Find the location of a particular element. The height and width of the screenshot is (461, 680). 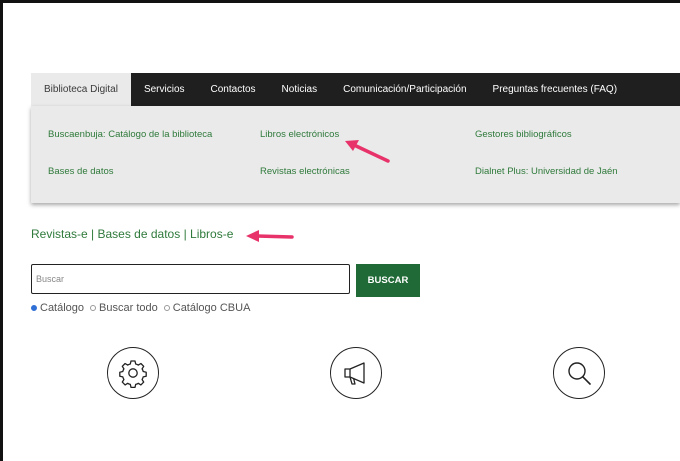

window-border-top is located at coordinates (340, 1).